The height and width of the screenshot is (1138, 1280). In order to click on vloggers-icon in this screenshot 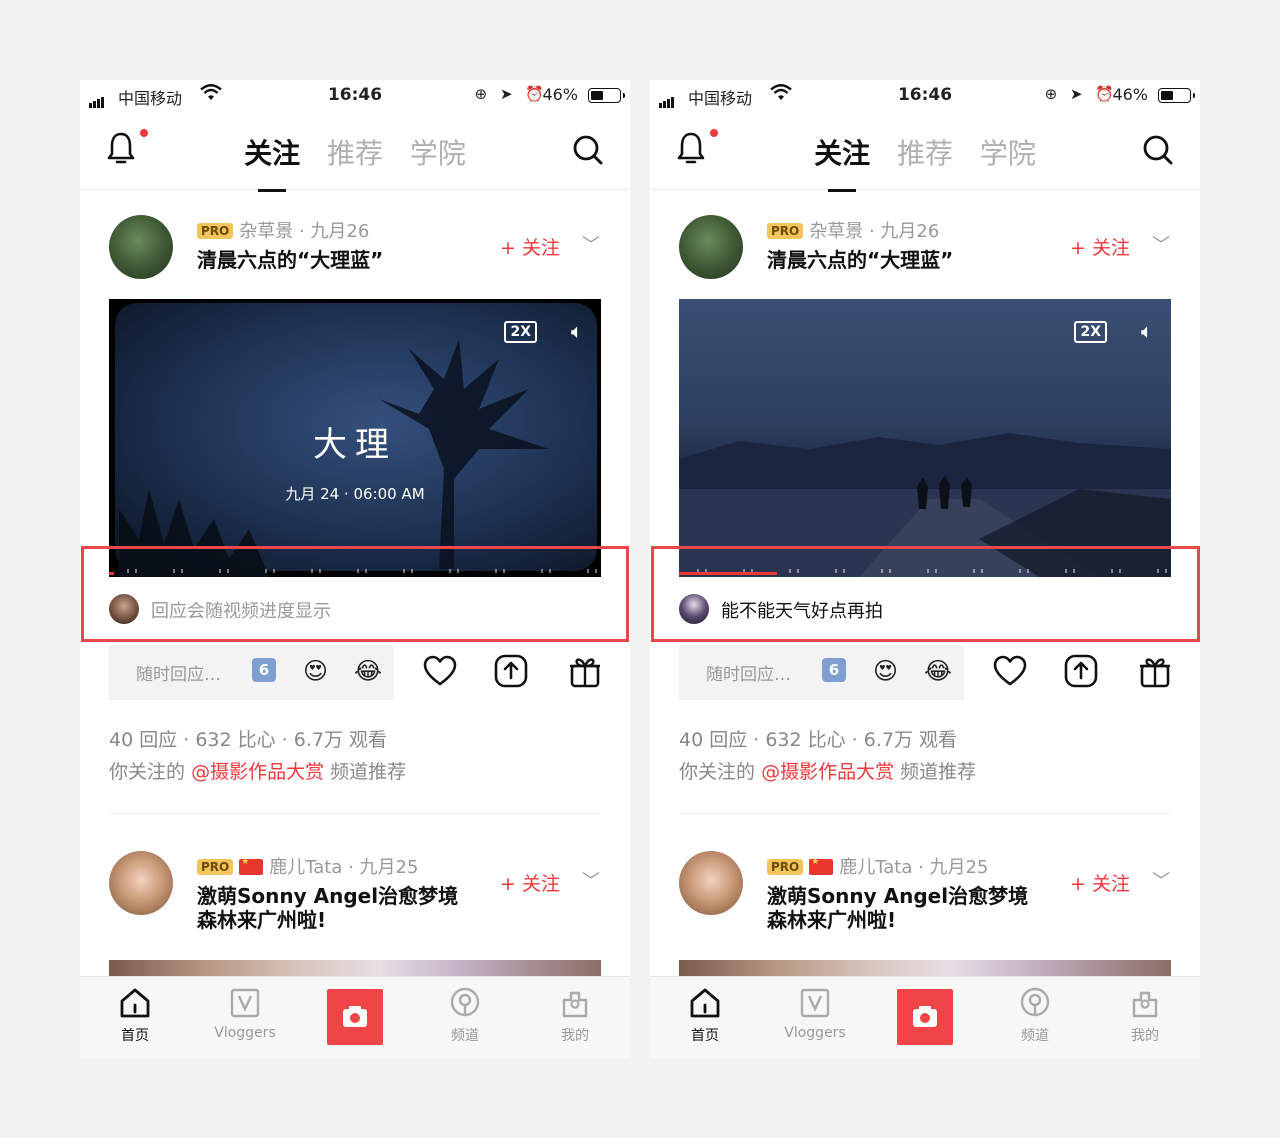, I will do `click(815, 1003)`.